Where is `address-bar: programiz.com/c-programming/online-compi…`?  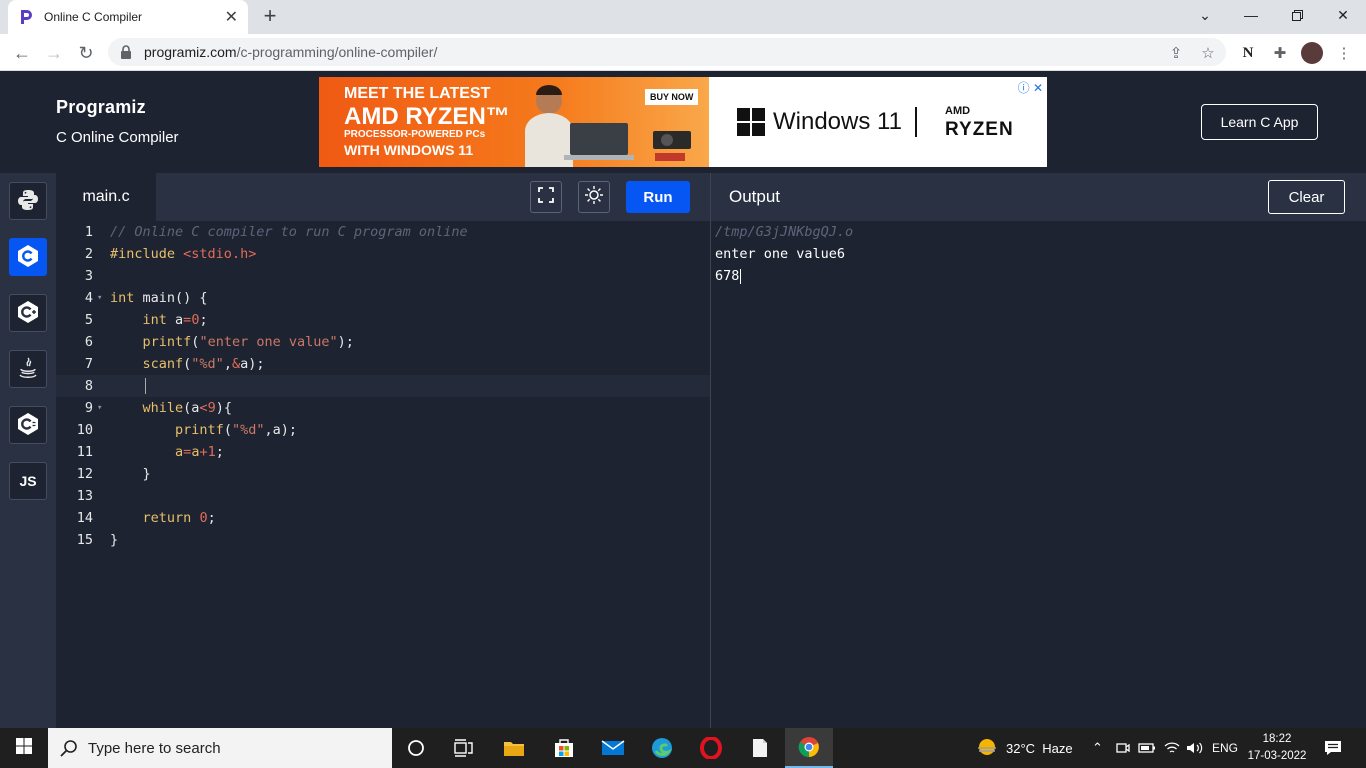
address-bar: programiz.com/c-programming/online-compi… is located at coordinates (667, 52).